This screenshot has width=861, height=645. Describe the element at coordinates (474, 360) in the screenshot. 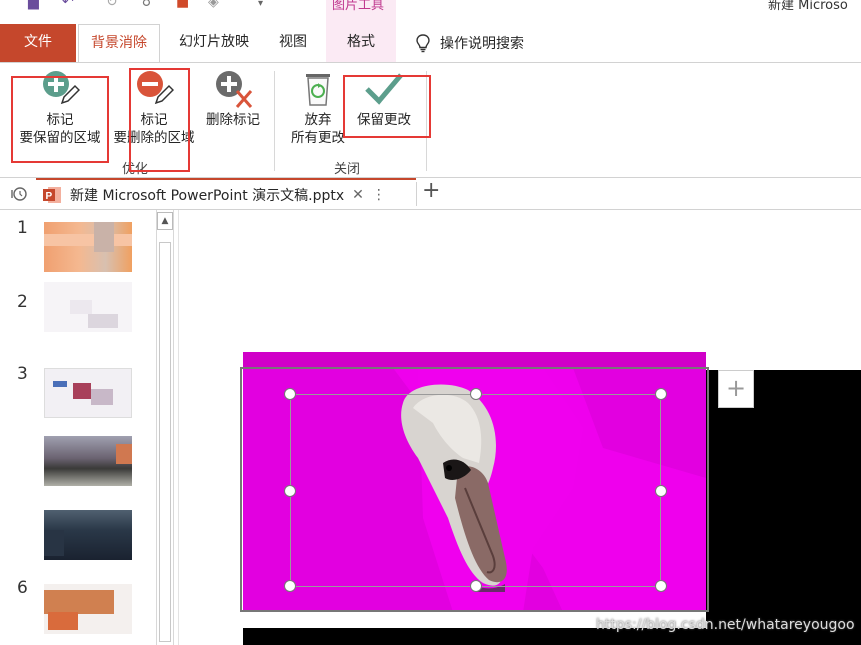

I see `removal-overlay-top` at that location.